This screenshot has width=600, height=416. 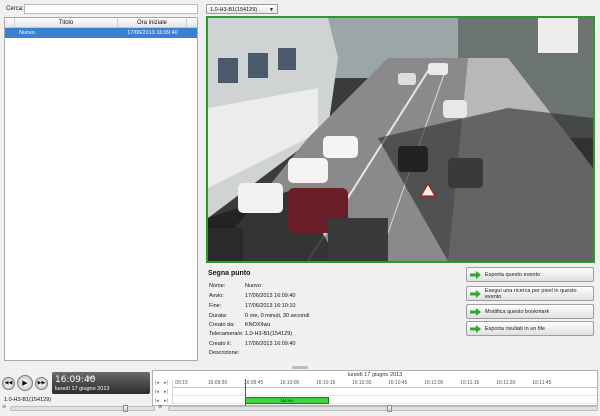 What do you see at coordinates (269, 334) in the screenshot?
I see `detail-value: 1.0-H3-B1(154129)` at bounding box center [269, 334].